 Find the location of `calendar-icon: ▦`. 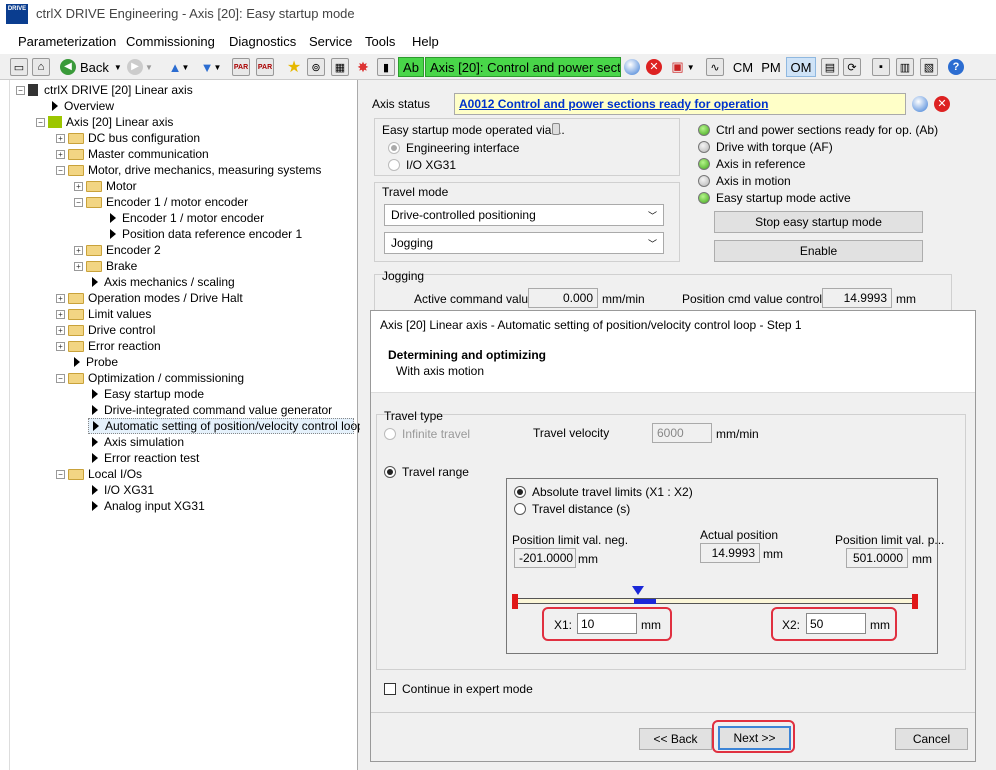

calendar-icon: ▦ is located at coordinates (340, 67).